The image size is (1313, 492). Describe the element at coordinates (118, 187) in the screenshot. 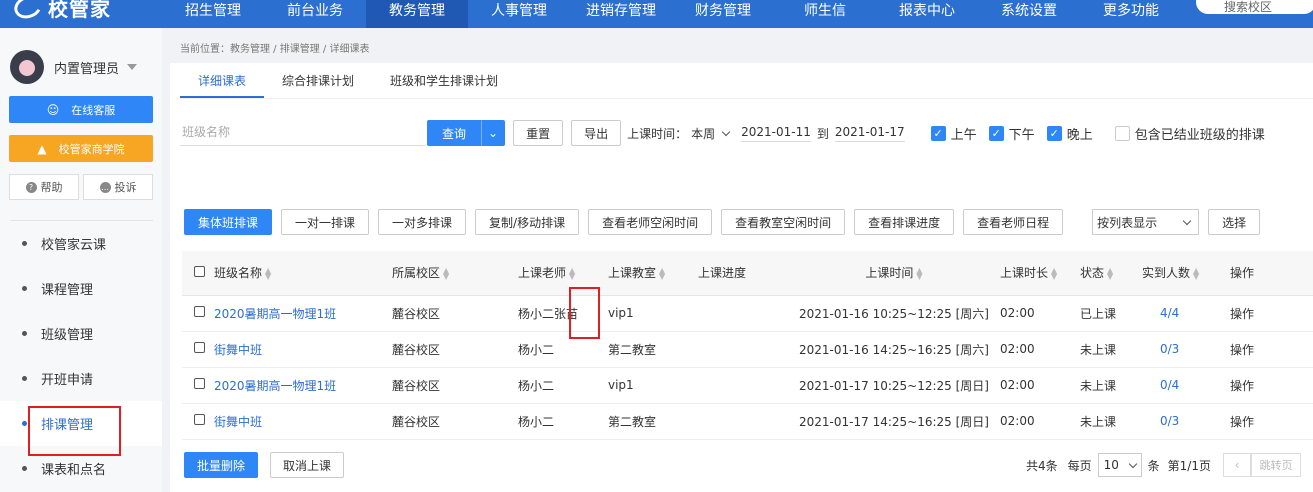

I see `complain-button: … 投诉` at that location.